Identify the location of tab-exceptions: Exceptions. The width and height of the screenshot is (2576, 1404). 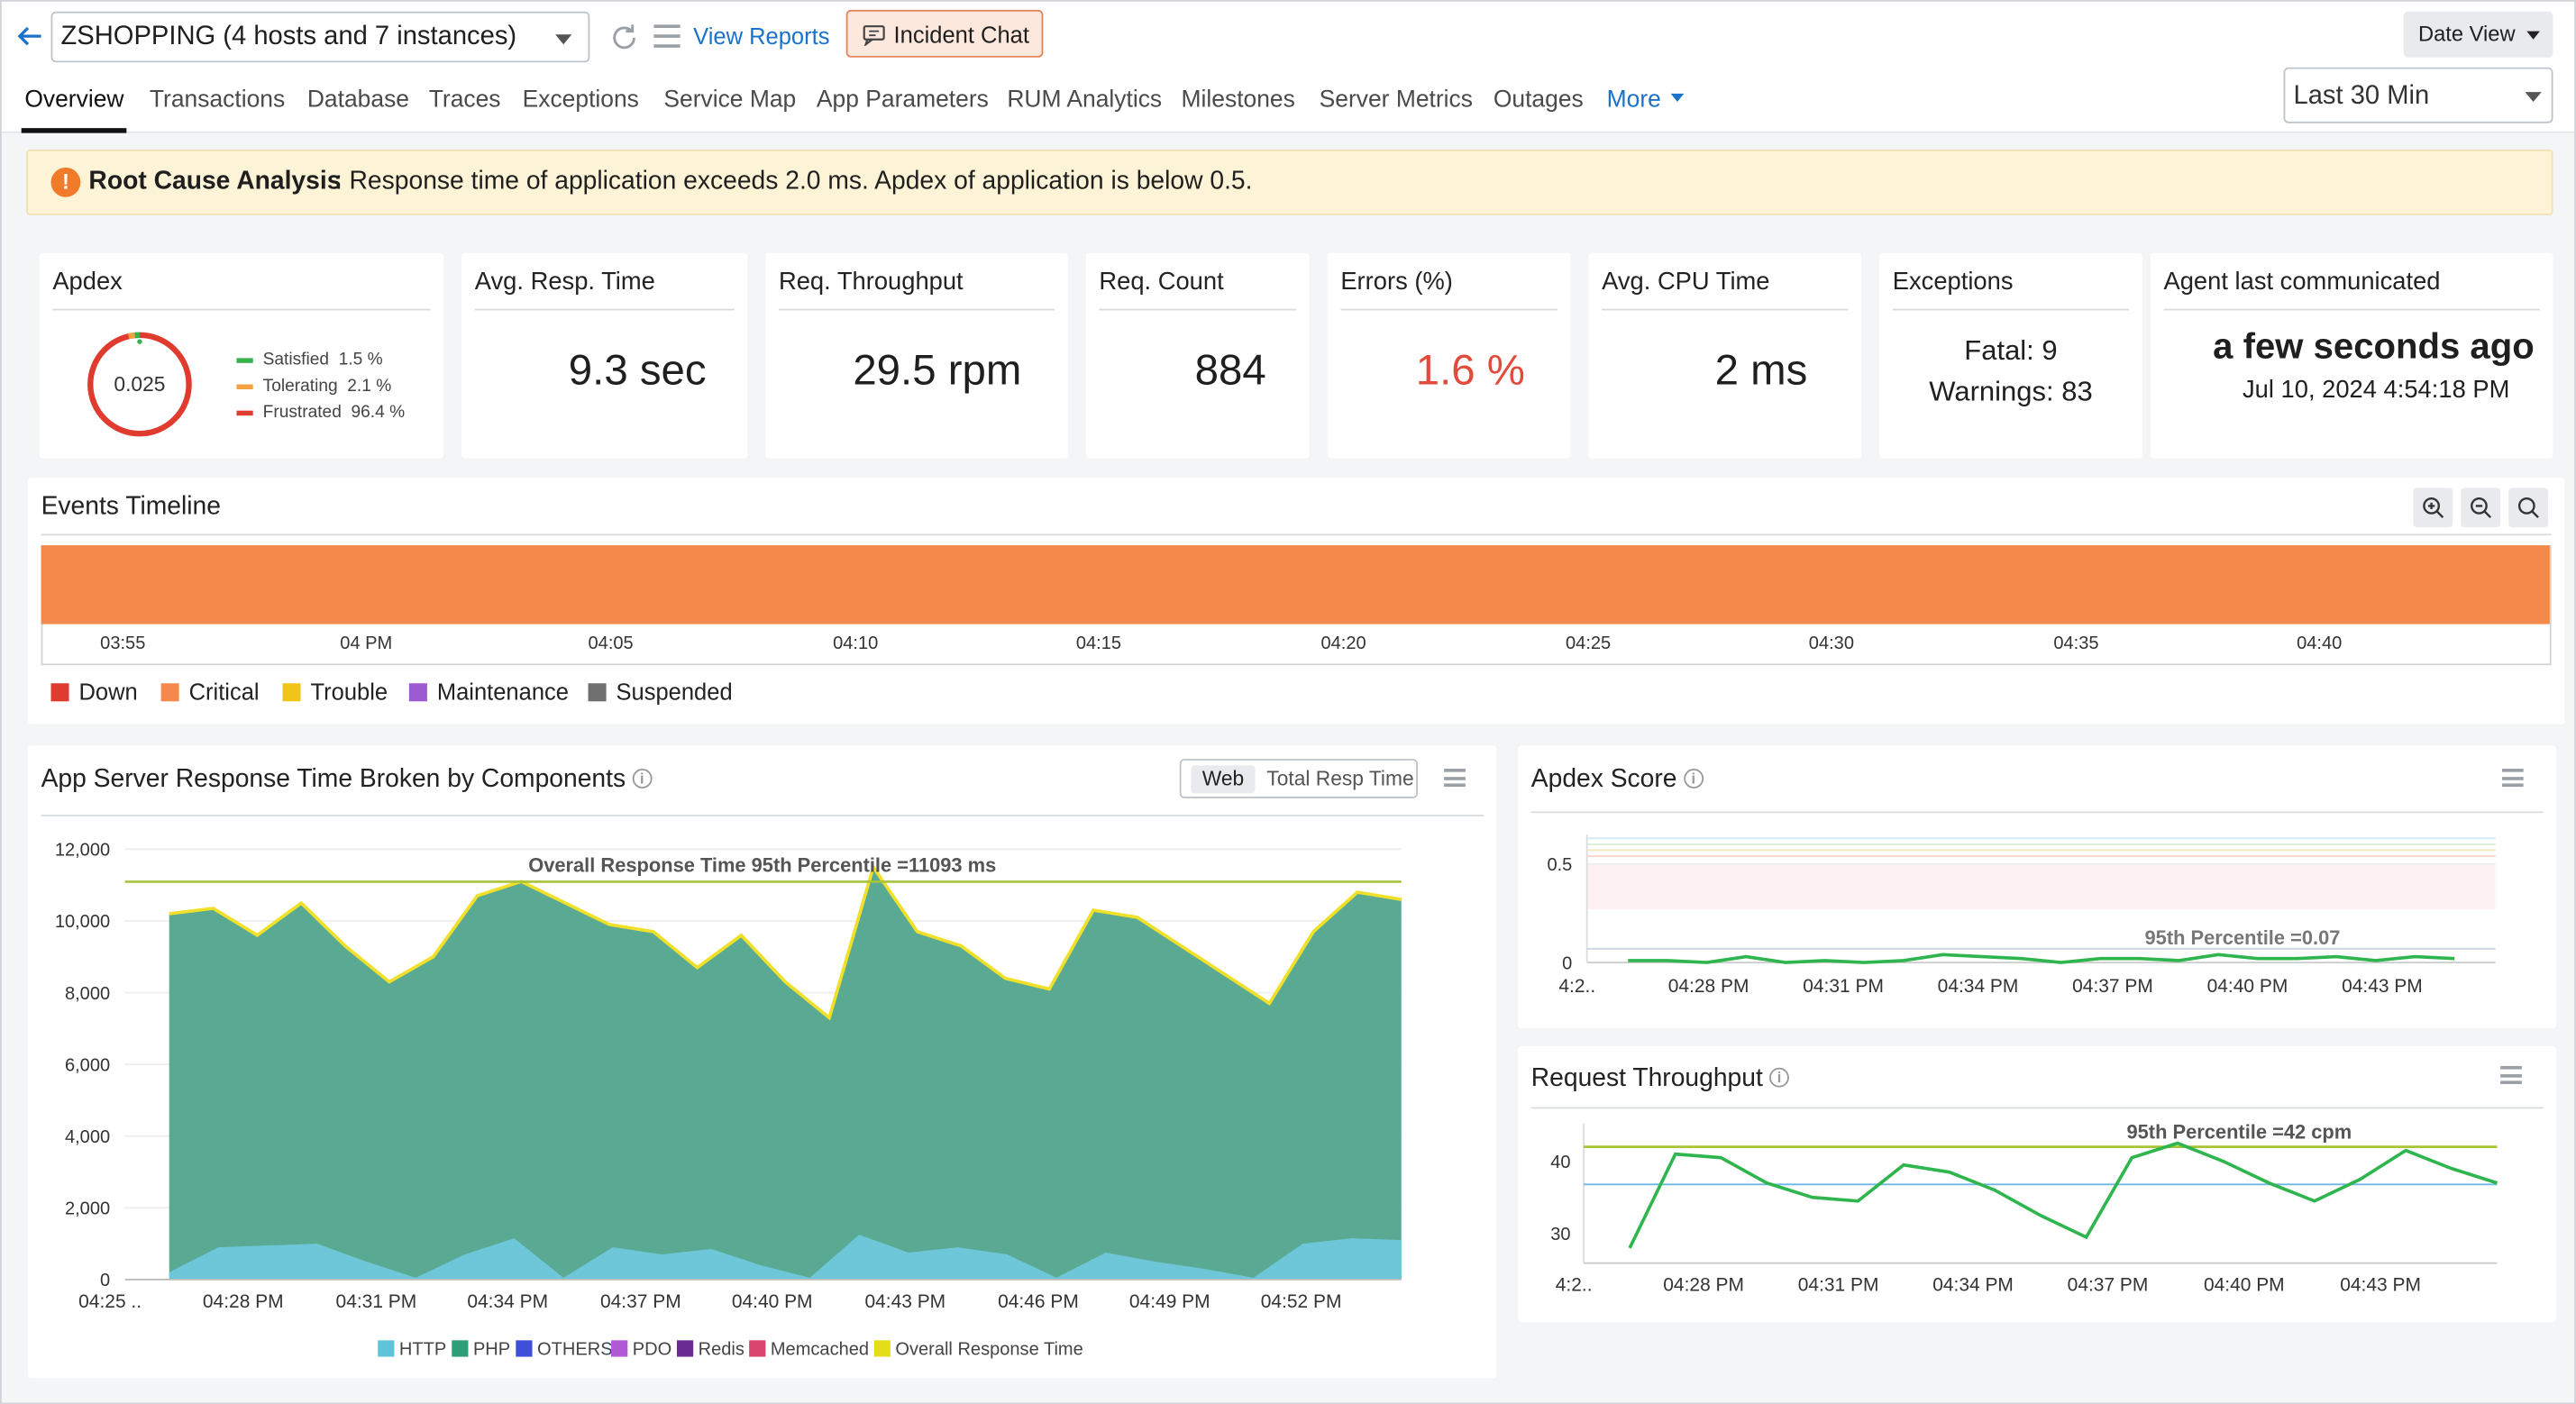
(581, 100).